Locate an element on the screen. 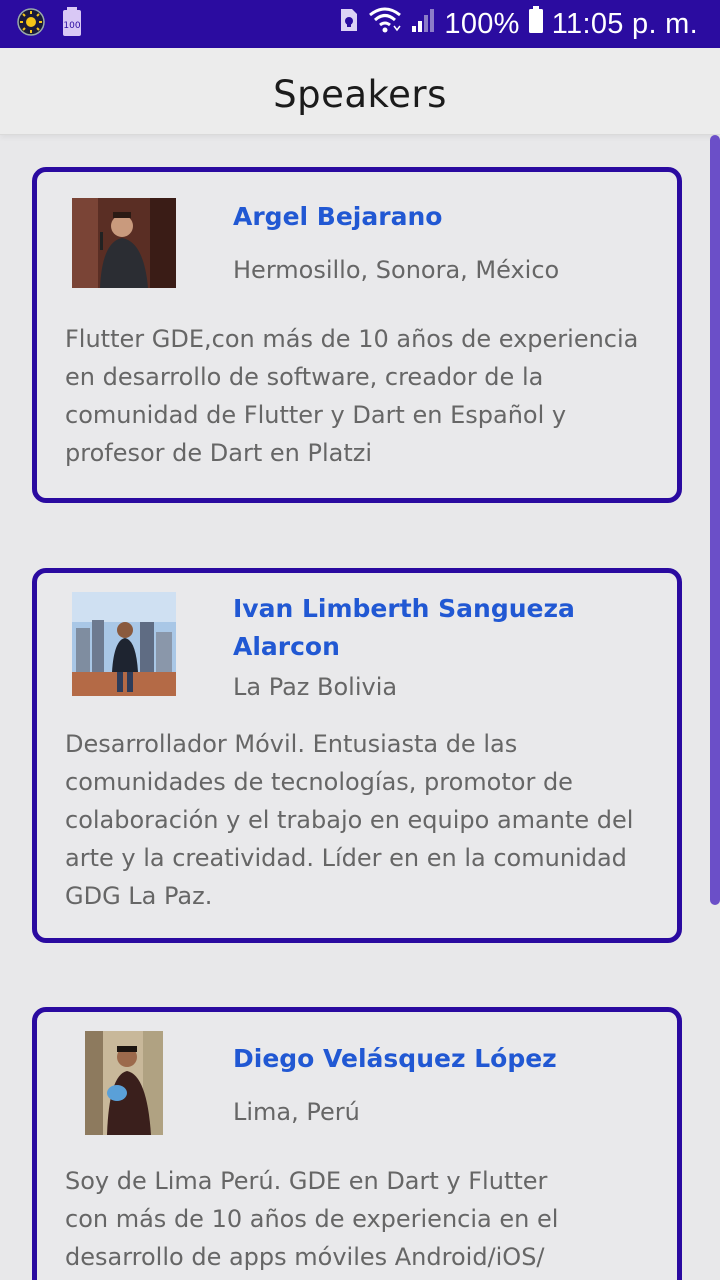  battery-saver-badge: 100 is located at coordinates (71, 26).